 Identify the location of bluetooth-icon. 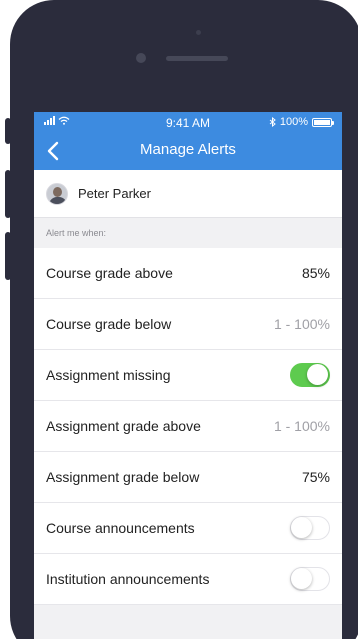
(272, 122).